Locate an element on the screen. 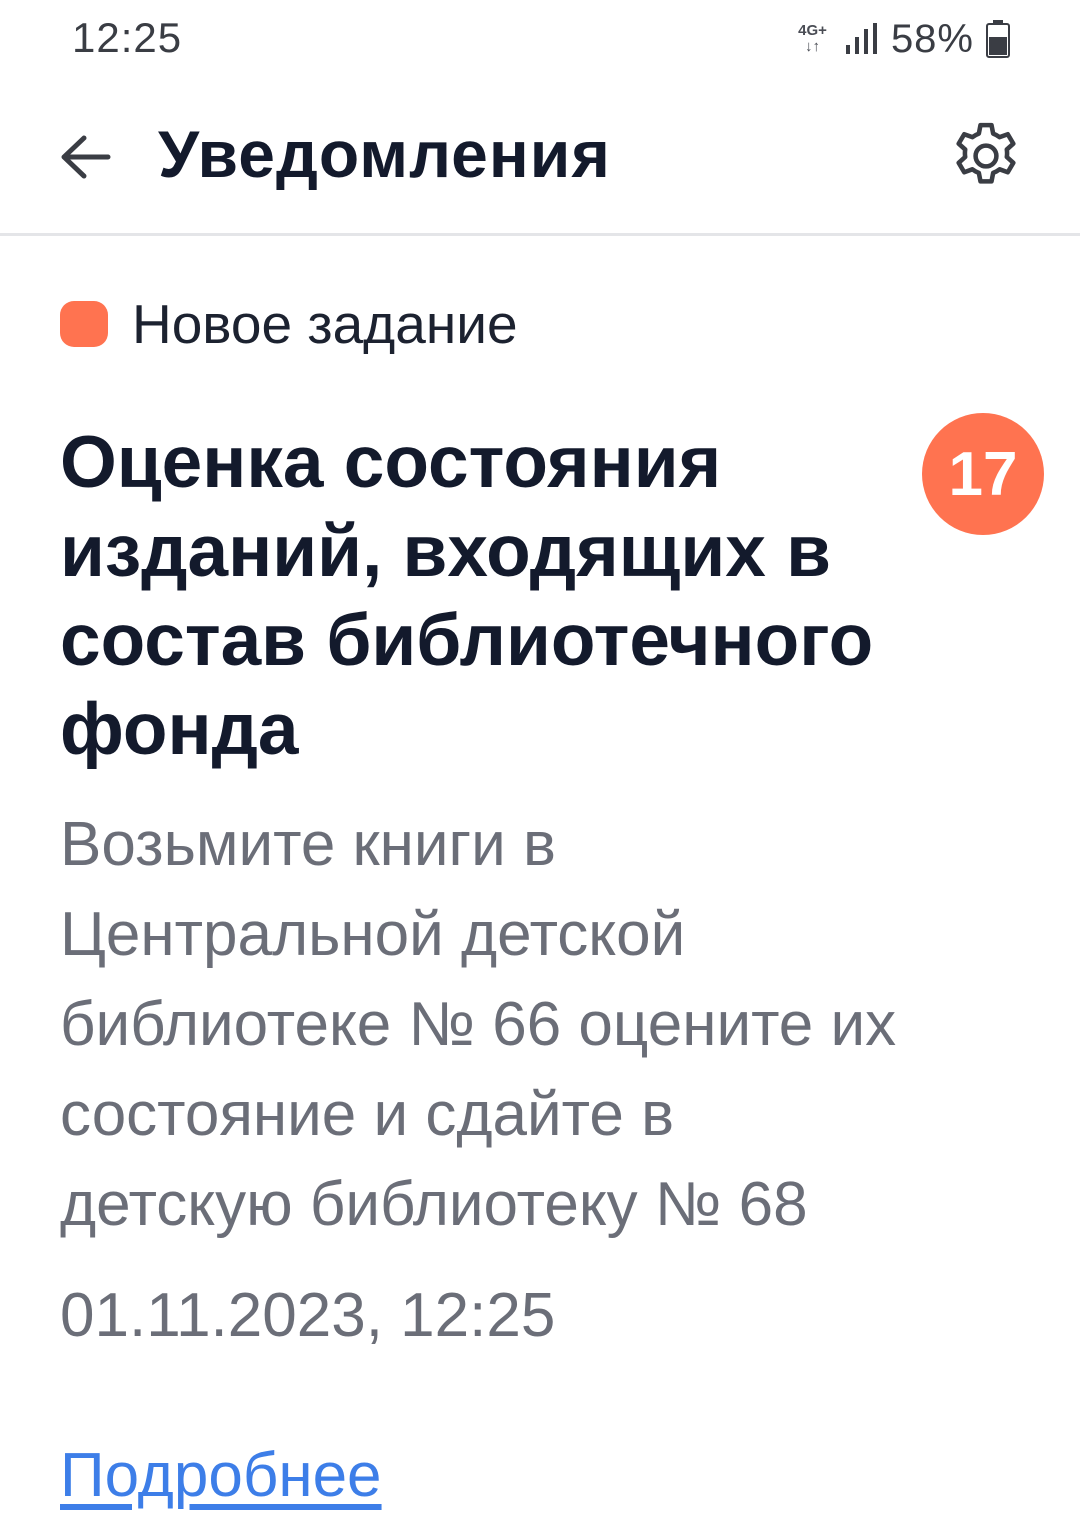  network-arrows: ↓↑ is located at coordinates (813, 46).